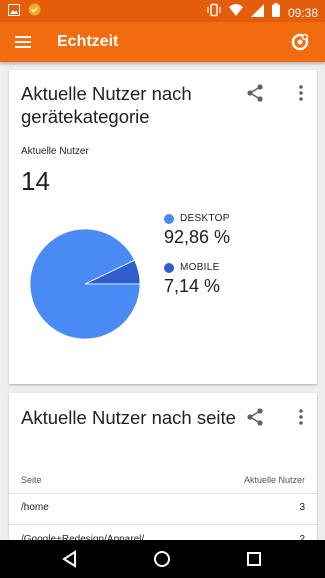 The height and width of the screenshot is (578, 325). Describe the element at coordinates (163, 507) in the screenshot. I see `table-row: /home 3` at that location.